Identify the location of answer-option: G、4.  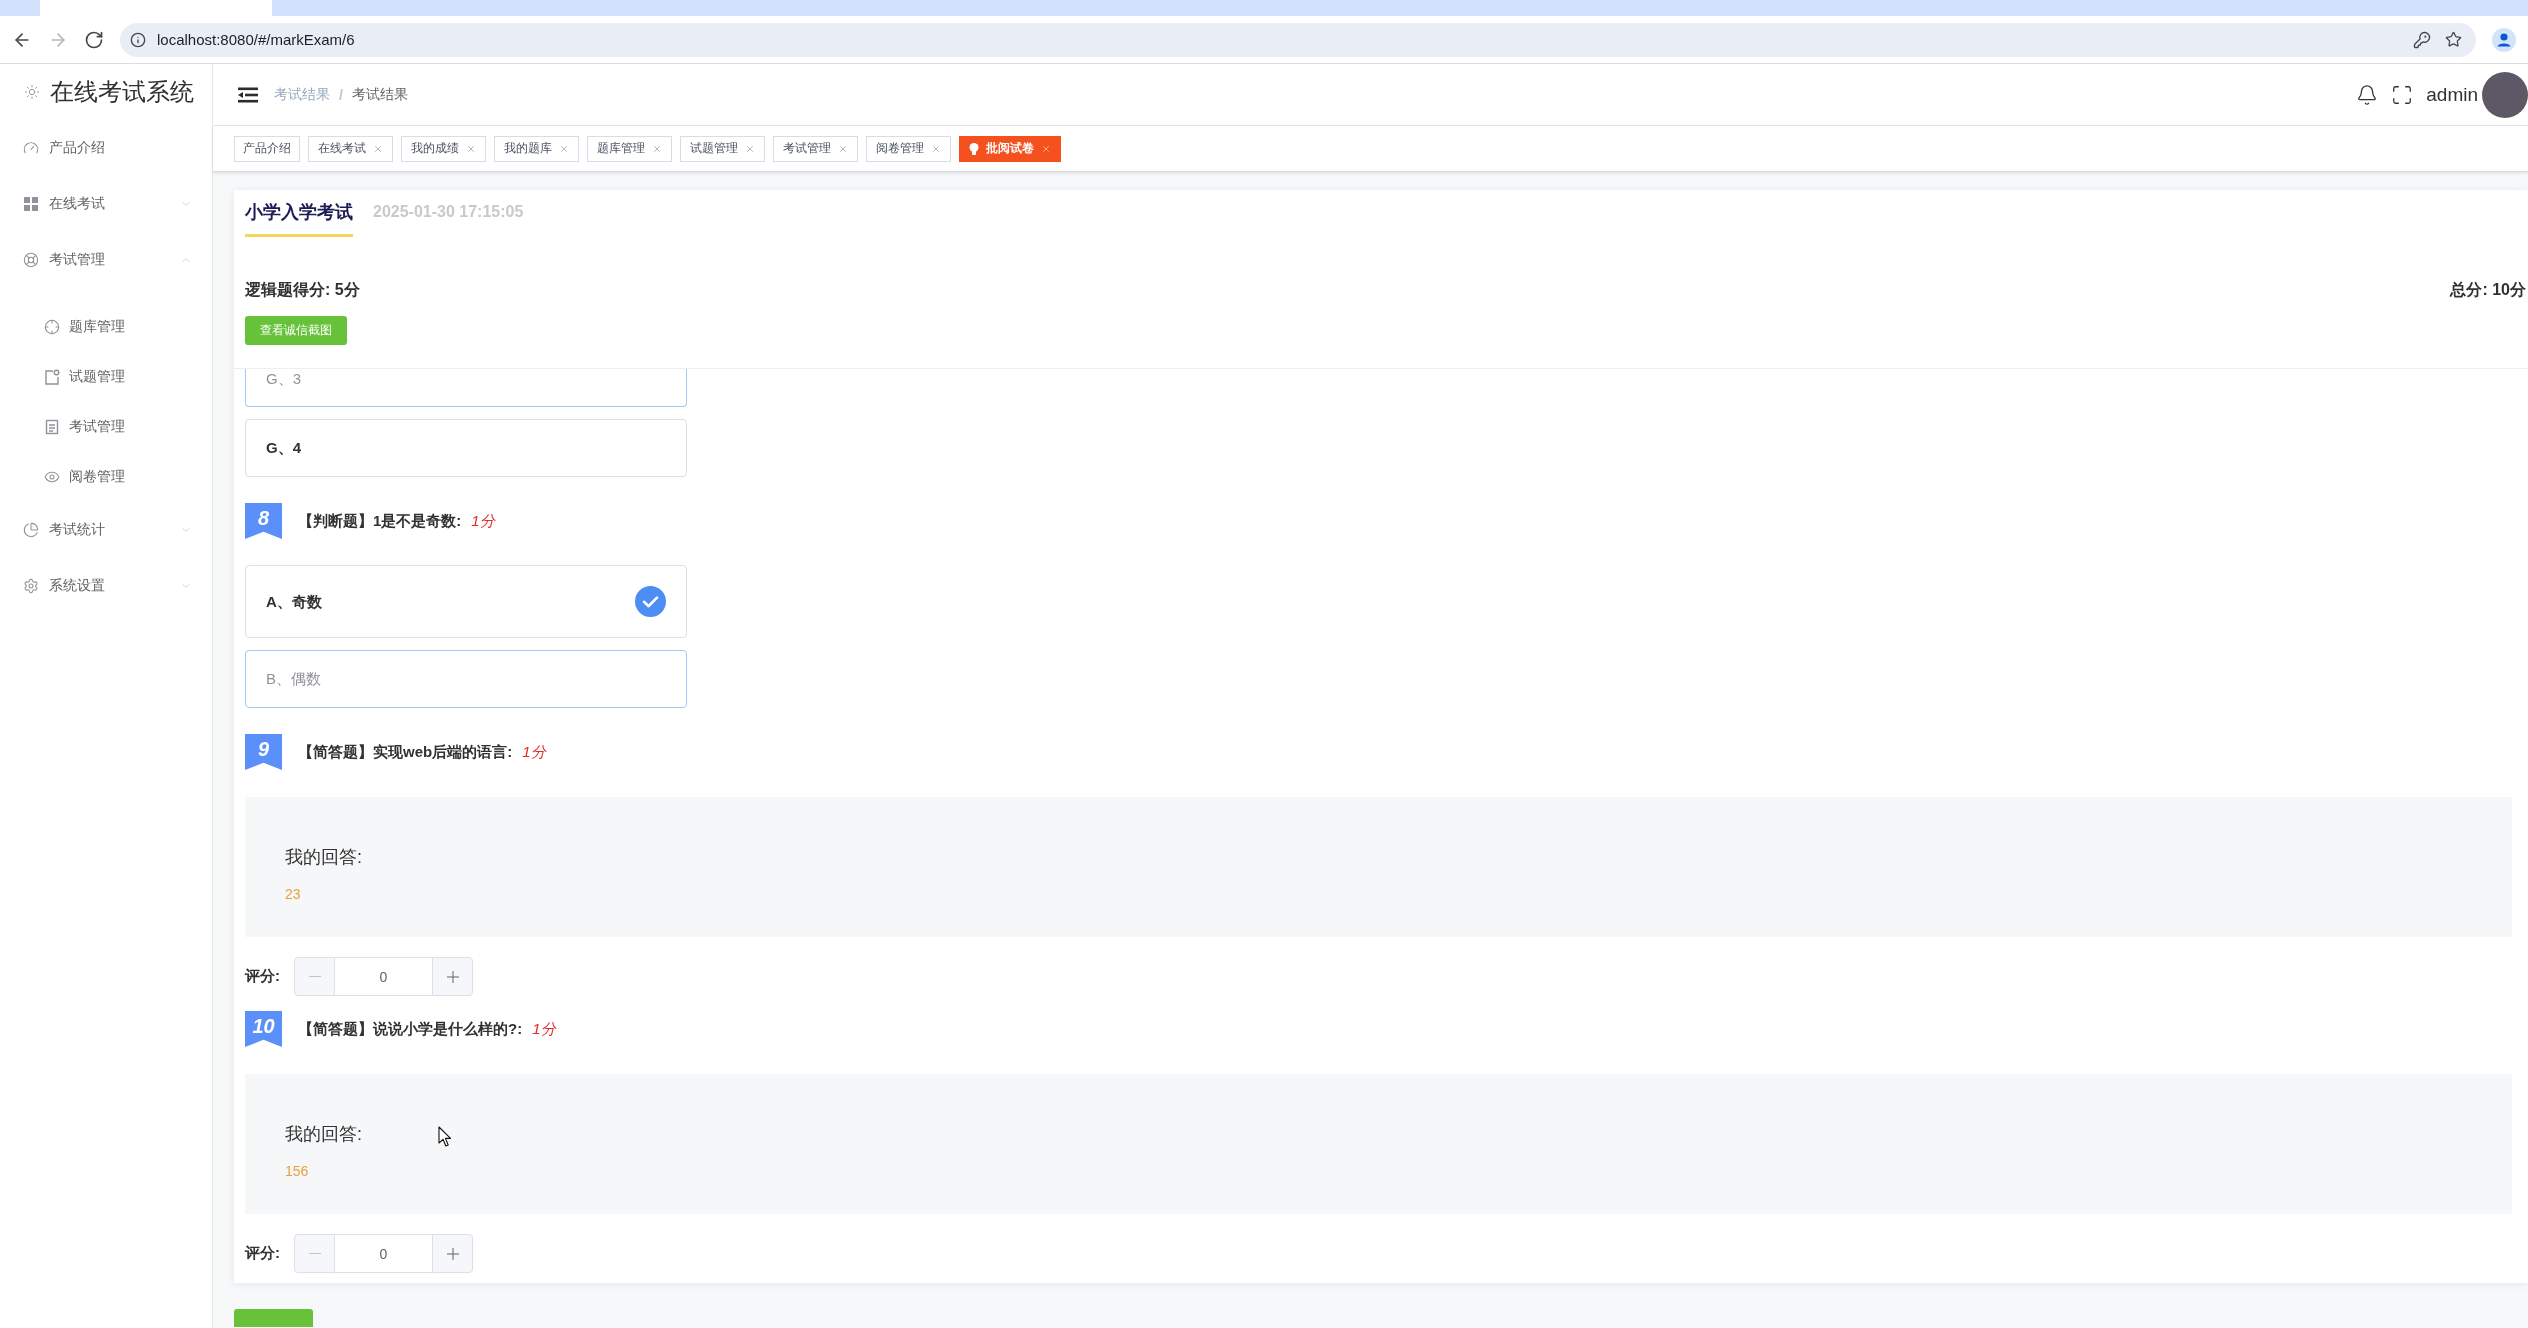
(466, 448).